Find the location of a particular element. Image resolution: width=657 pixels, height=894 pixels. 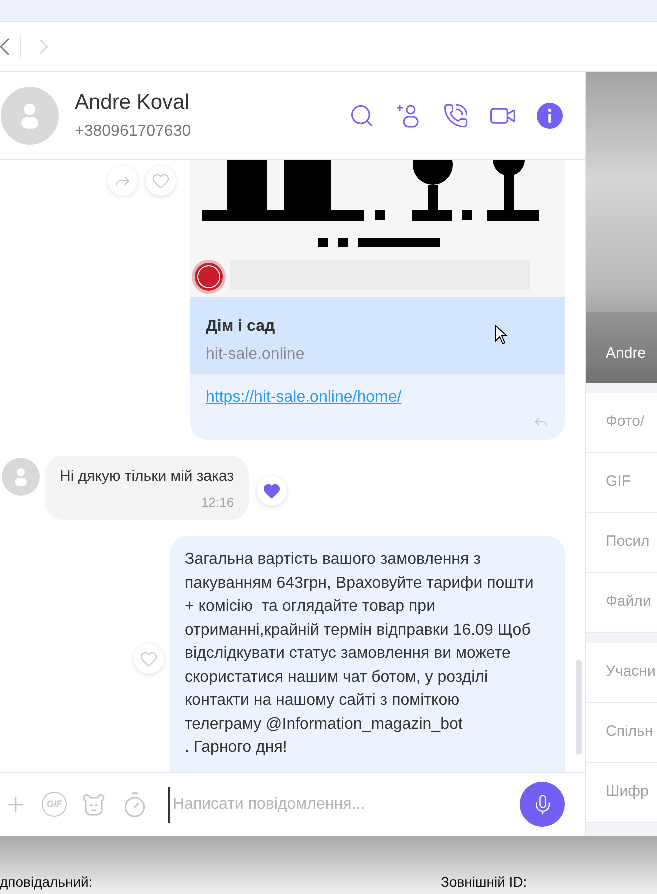

panel-item: Шифр is located at coordinates (621, 793).